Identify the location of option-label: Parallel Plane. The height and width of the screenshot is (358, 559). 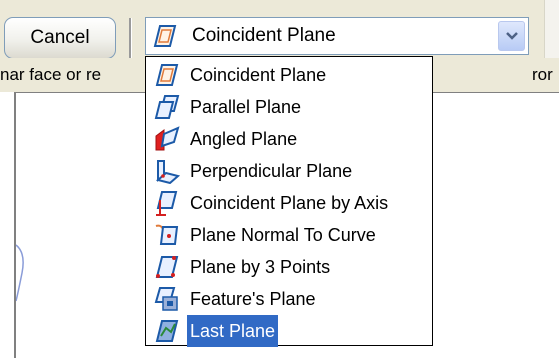
(246, 107).